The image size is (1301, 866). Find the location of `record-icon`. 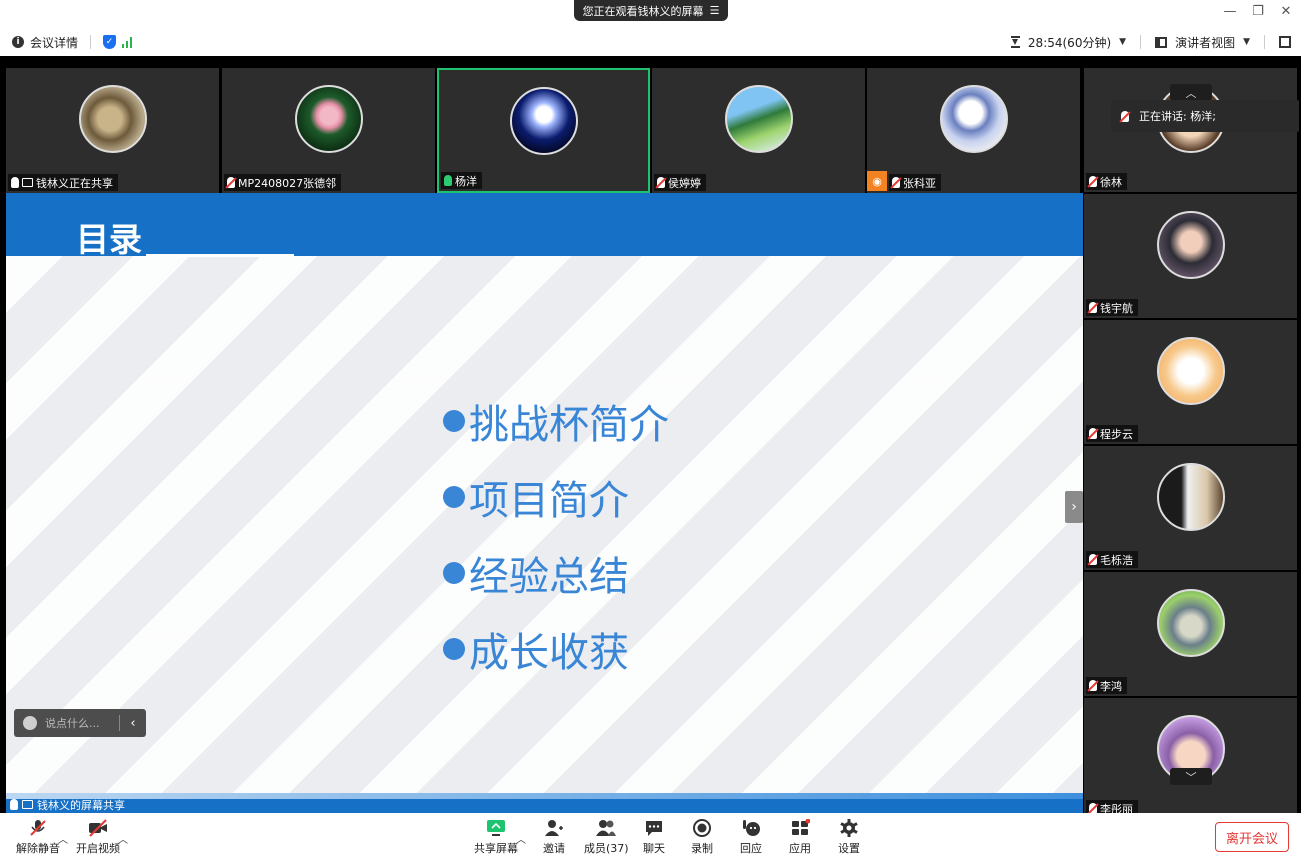

record-icon is located at coordinates (702, 828).